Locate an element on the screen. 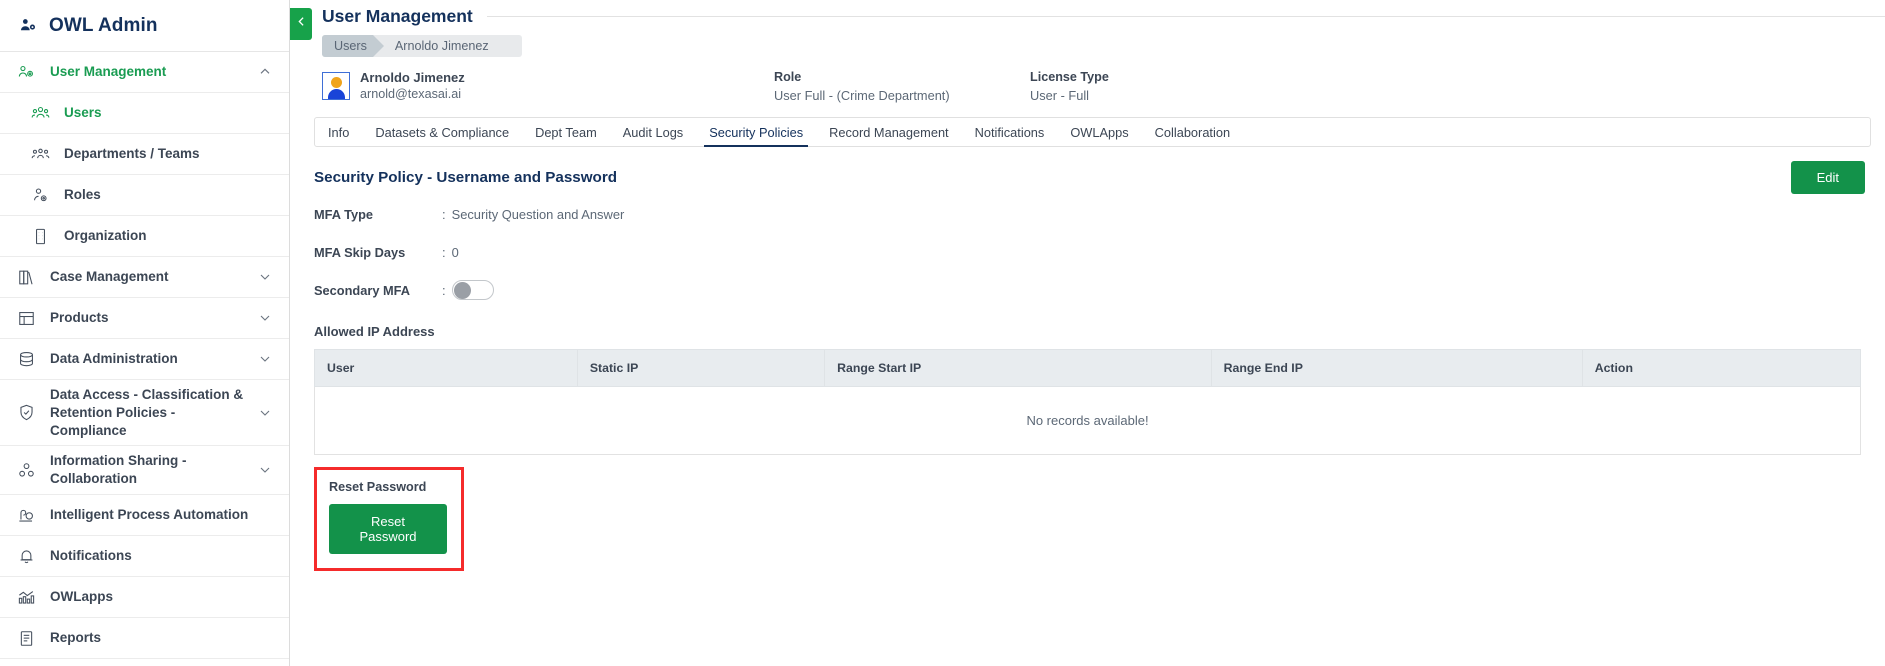  shield-check-icon is located at coordinates (26, 412).